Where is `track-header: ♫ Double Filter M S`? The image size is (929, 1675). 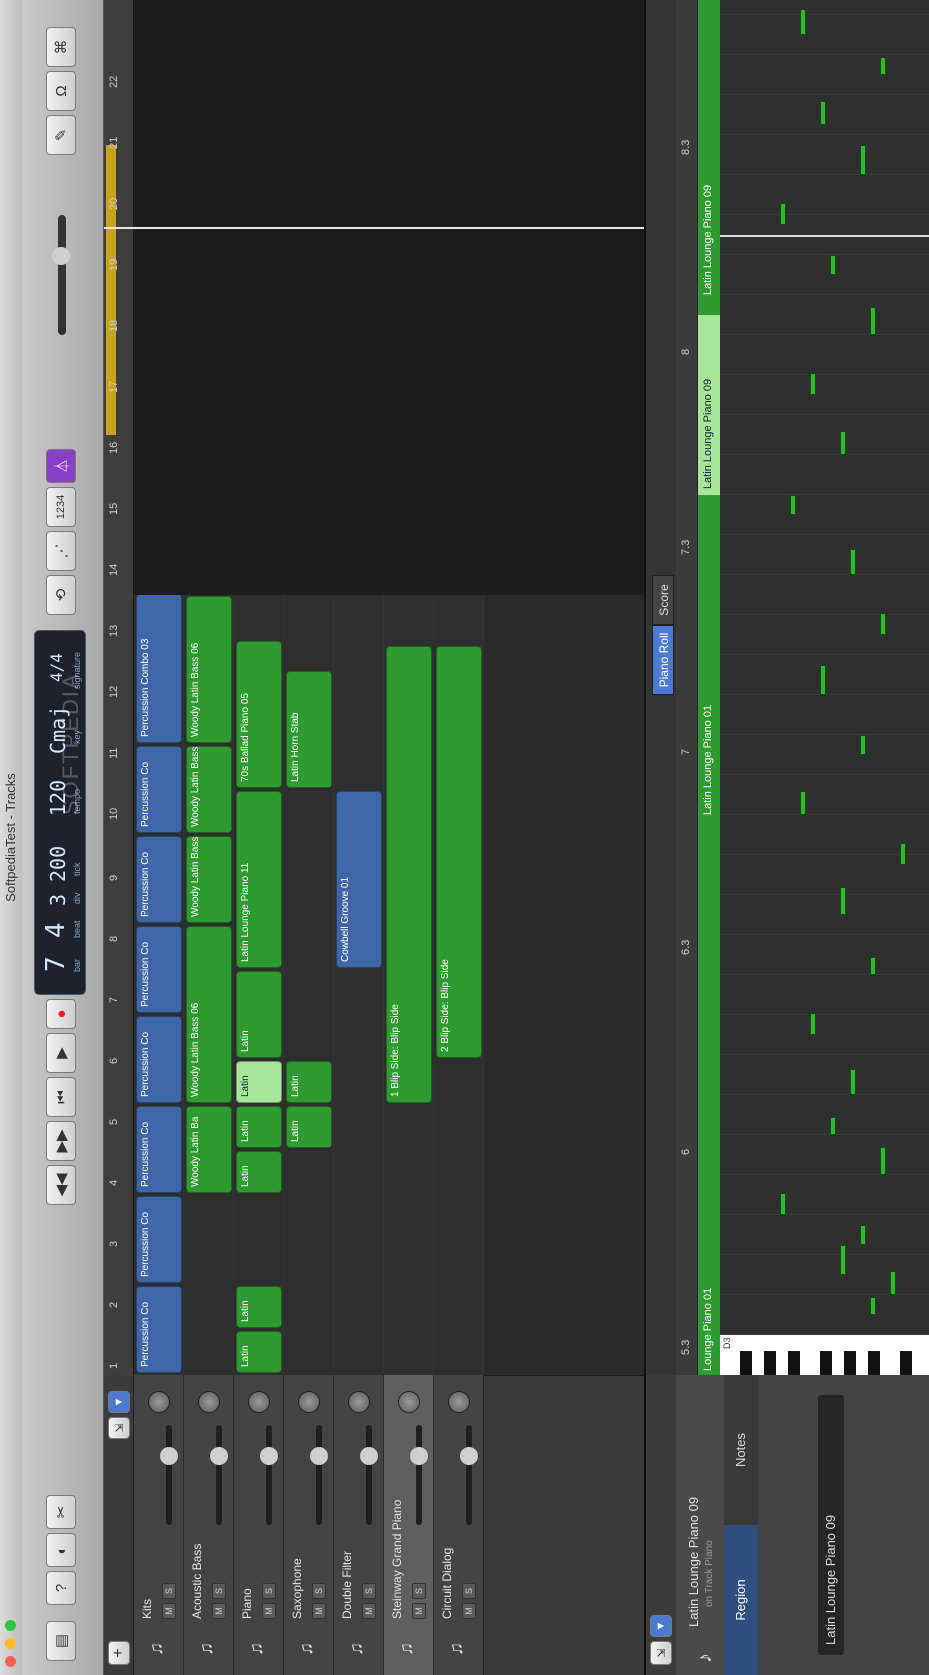 track-header: ♫ Double Filter M S is located at coordinates (359, 1525).